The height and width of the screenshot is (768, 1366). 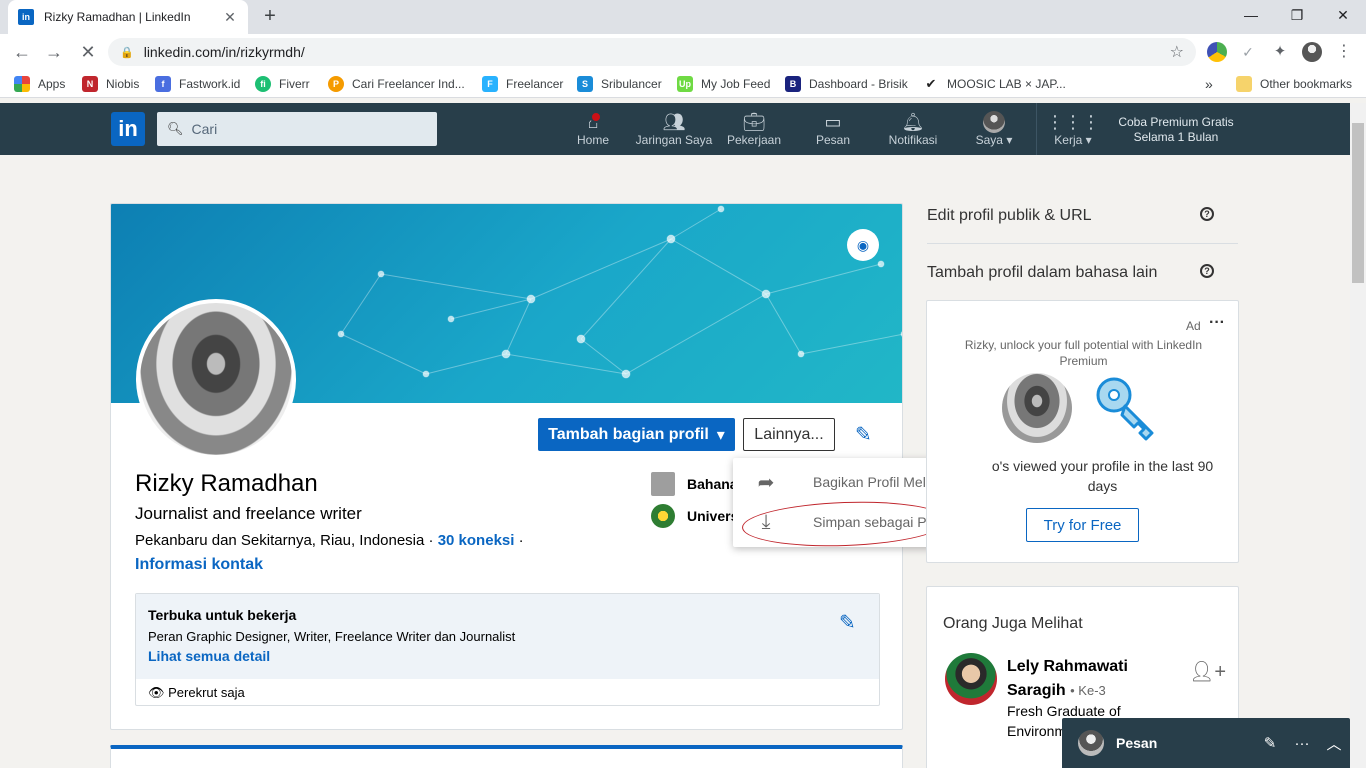 I want to click on restore-button: ❐, so click(x=1297, y=15).